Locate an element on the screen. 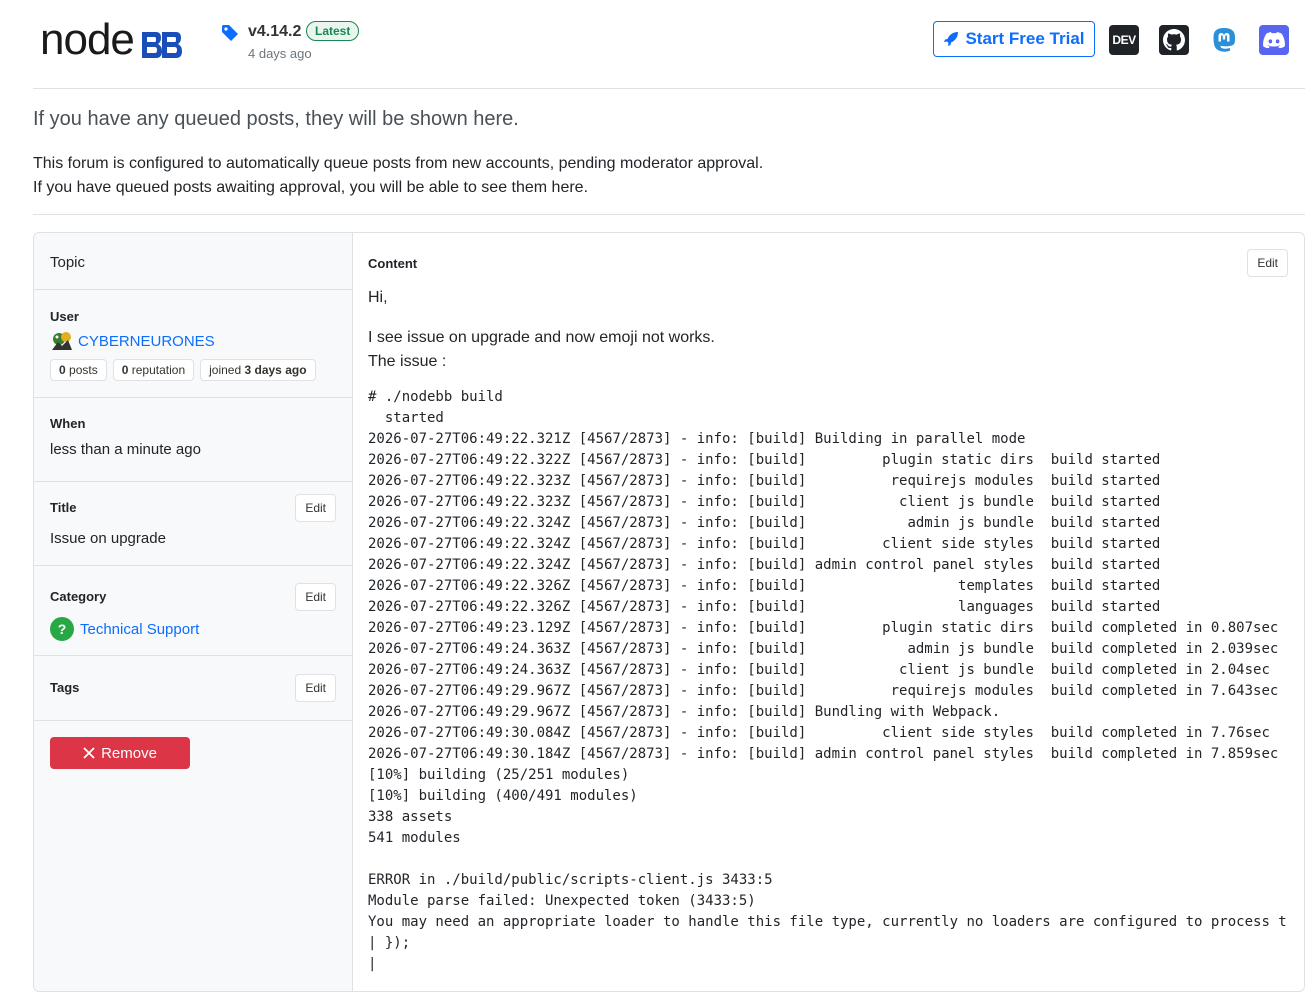 This screenshot has height=992, width=1312. reputation-badge: 0 reputation is located at coordinates (153, 370).